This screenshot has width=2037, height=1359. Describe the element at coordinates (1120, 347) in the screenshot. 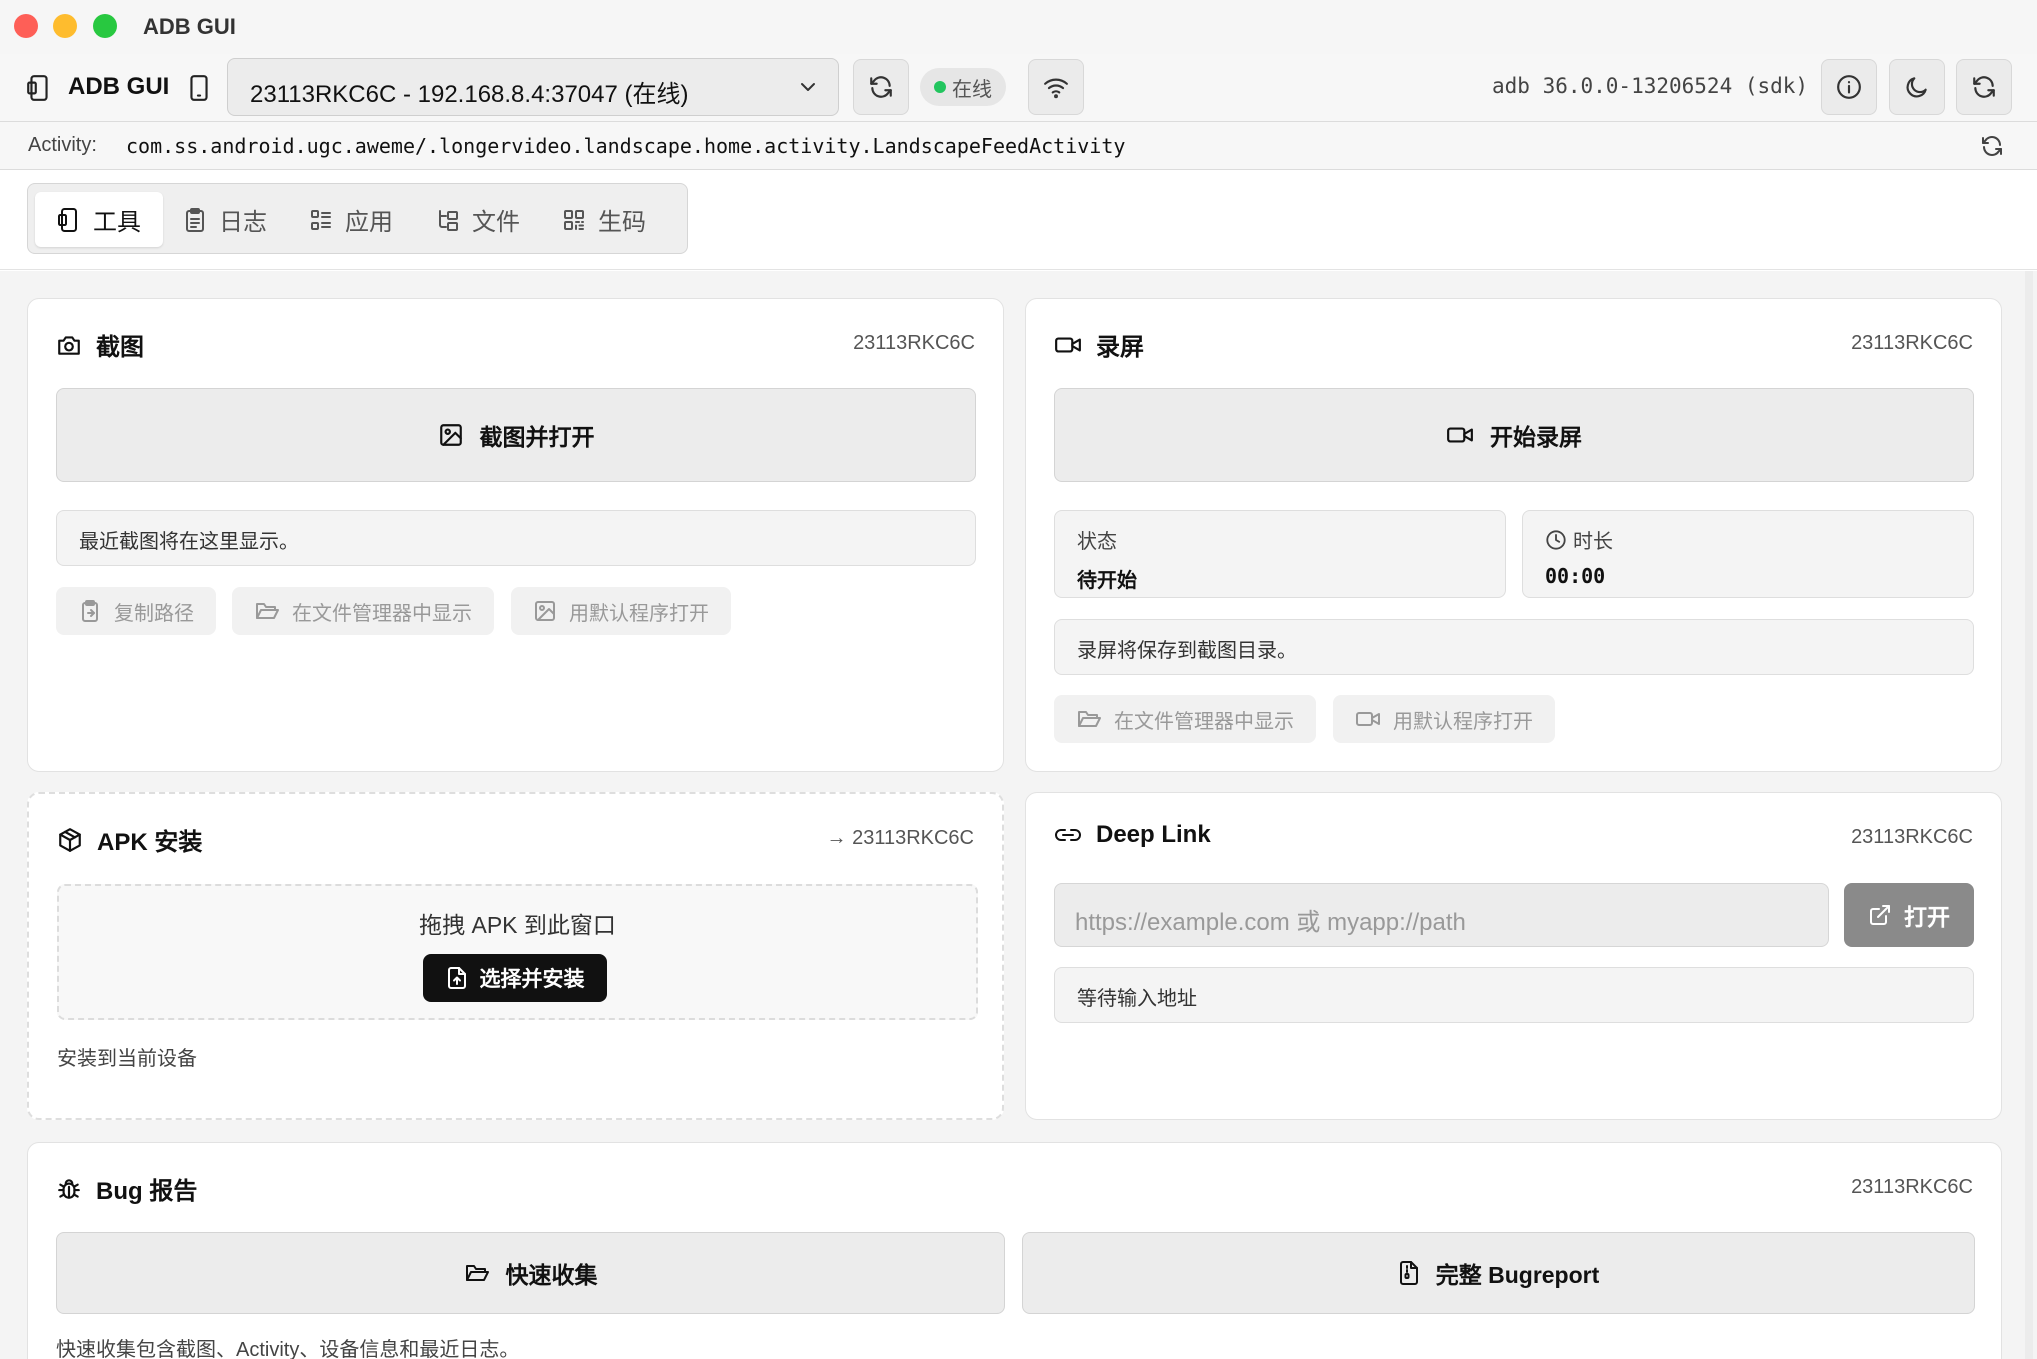

I see `card-title-text: 录屏` at that location.